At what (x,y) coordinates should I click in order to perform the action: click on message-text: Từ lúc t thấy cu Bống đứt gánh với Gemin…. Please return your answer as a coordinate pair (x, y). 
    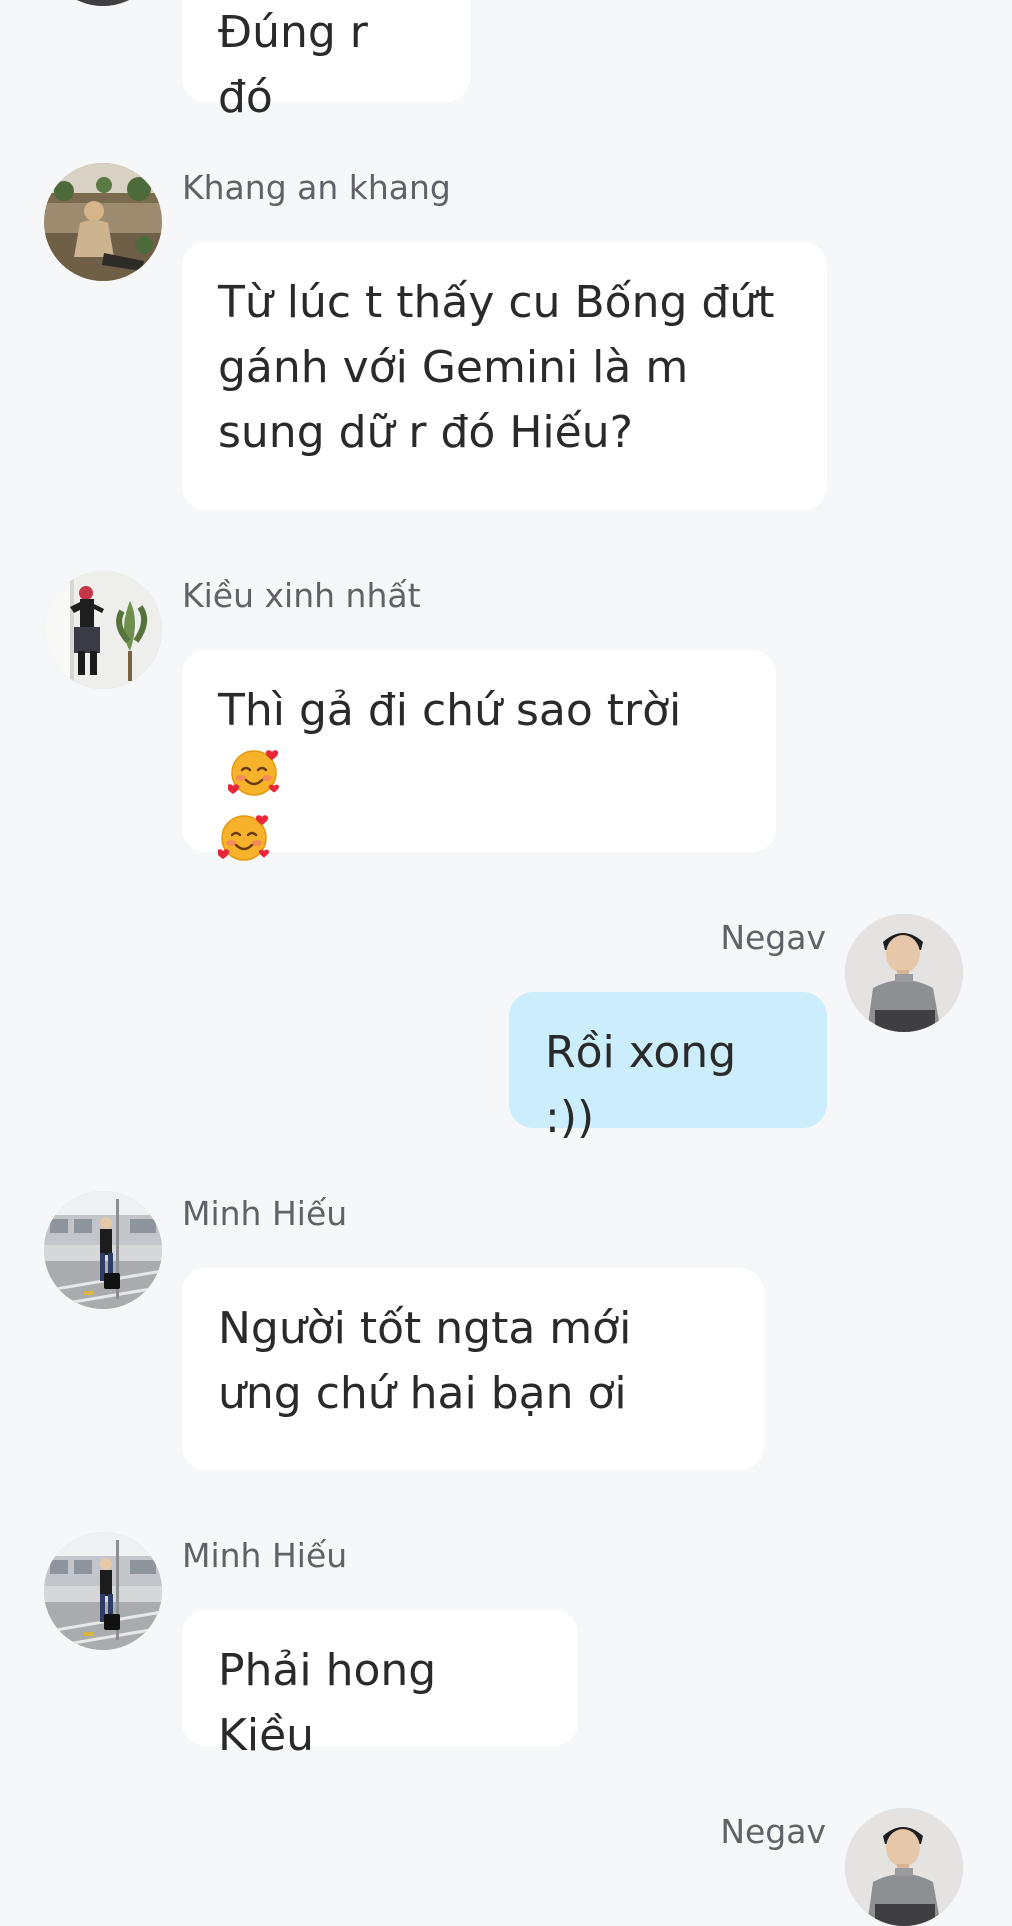
    Looking at the image, I should click on (503, 367).